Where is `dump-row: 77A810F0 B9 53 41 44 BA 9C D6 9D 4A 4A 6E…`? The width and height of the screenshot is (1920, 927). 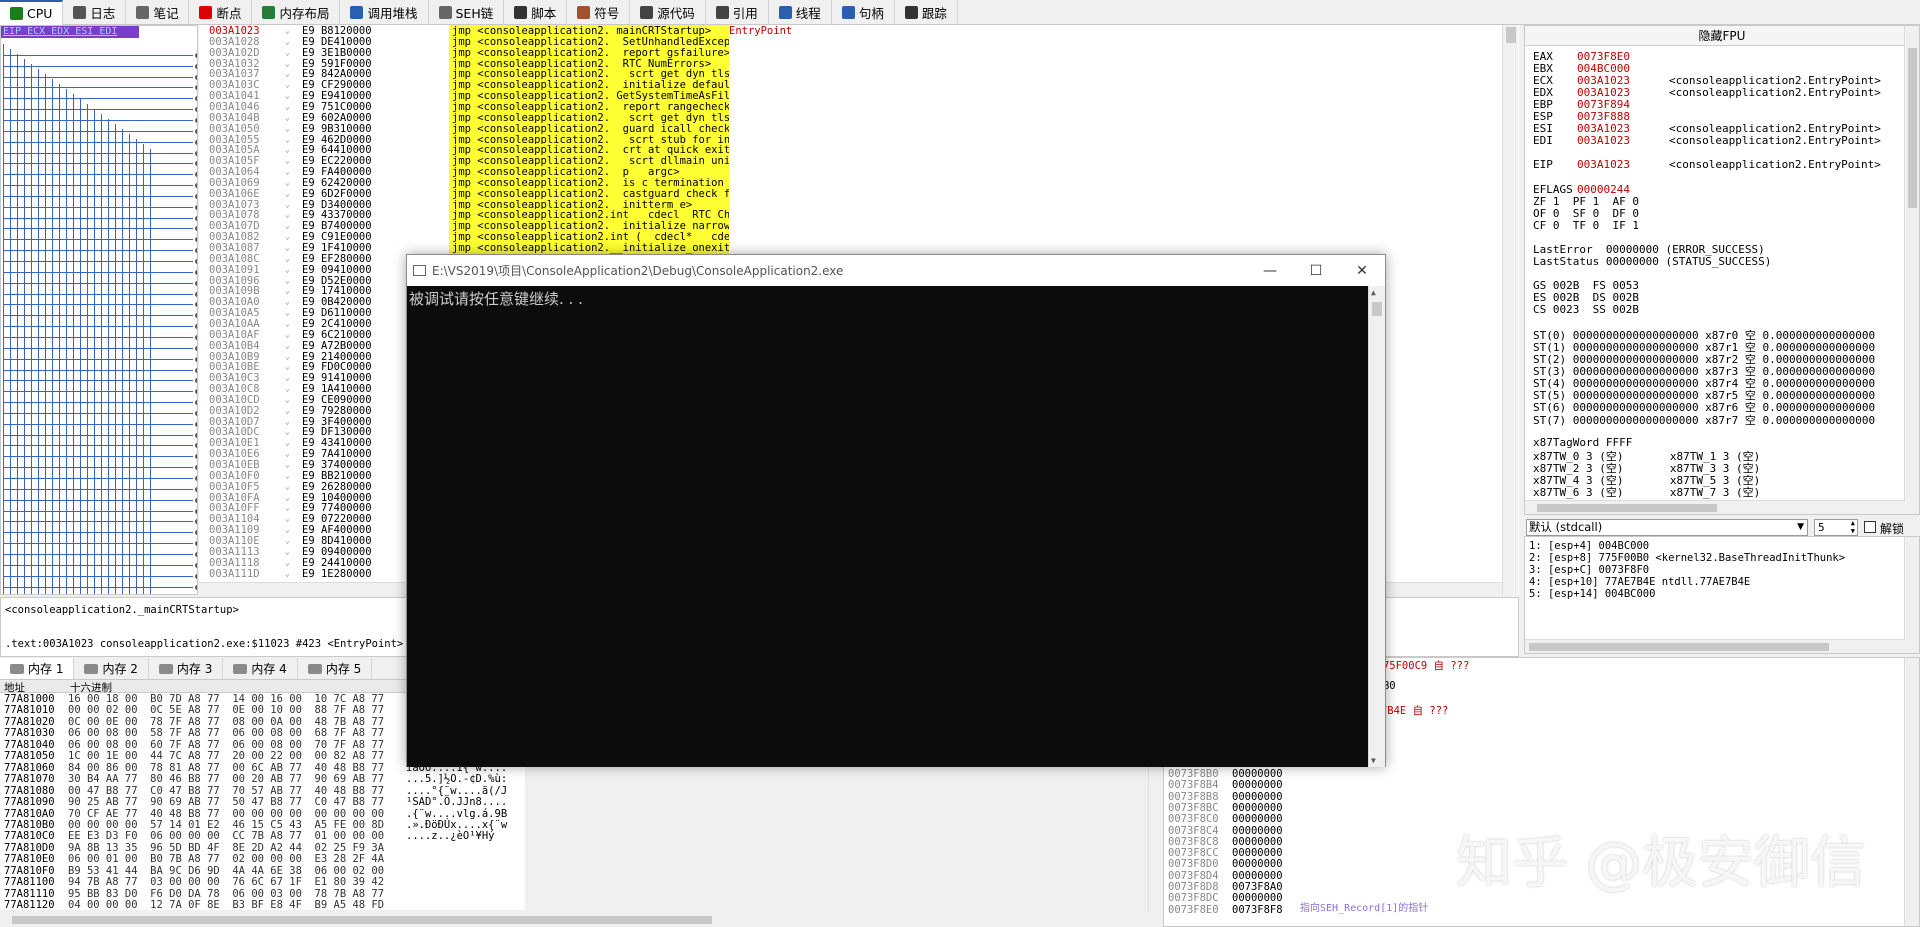 dump-row: 77A810F0 B9 53 41 44 BA 9C D6 9D 4A 4A 6E… is located at coordinates (262, 871).